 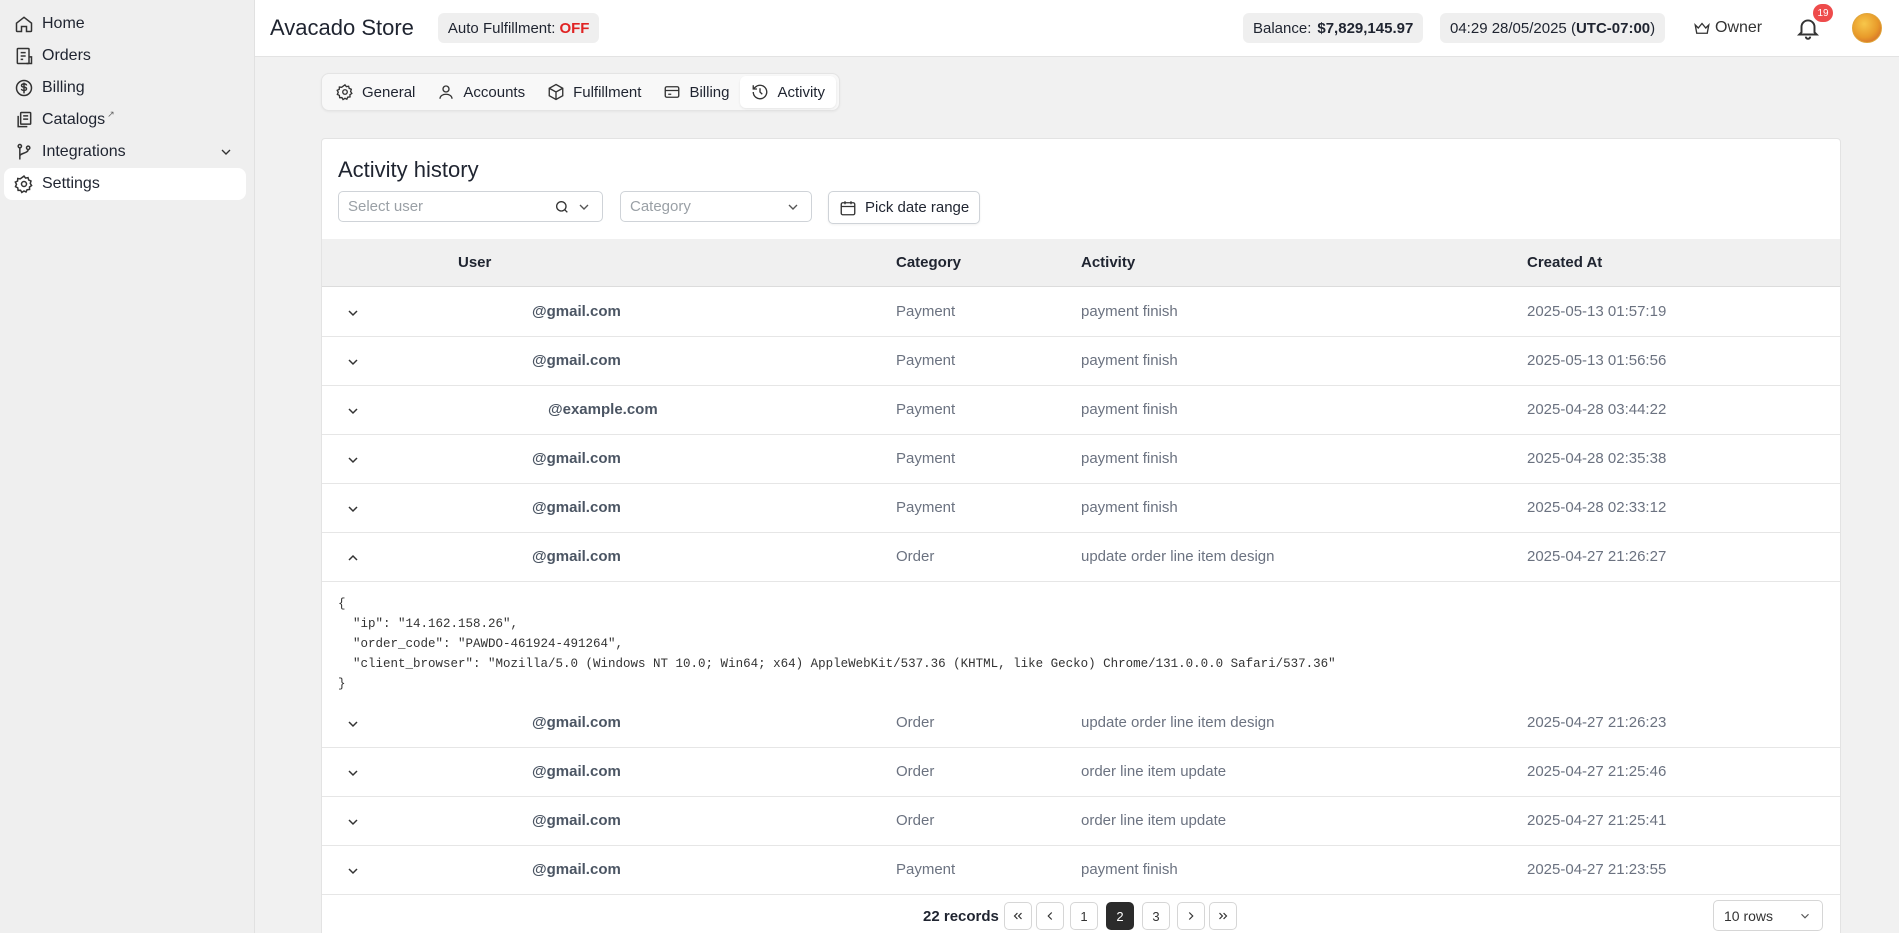 I want to click on balance-display: Balance: $7,829,145.97, so click(x=1333, y=28).